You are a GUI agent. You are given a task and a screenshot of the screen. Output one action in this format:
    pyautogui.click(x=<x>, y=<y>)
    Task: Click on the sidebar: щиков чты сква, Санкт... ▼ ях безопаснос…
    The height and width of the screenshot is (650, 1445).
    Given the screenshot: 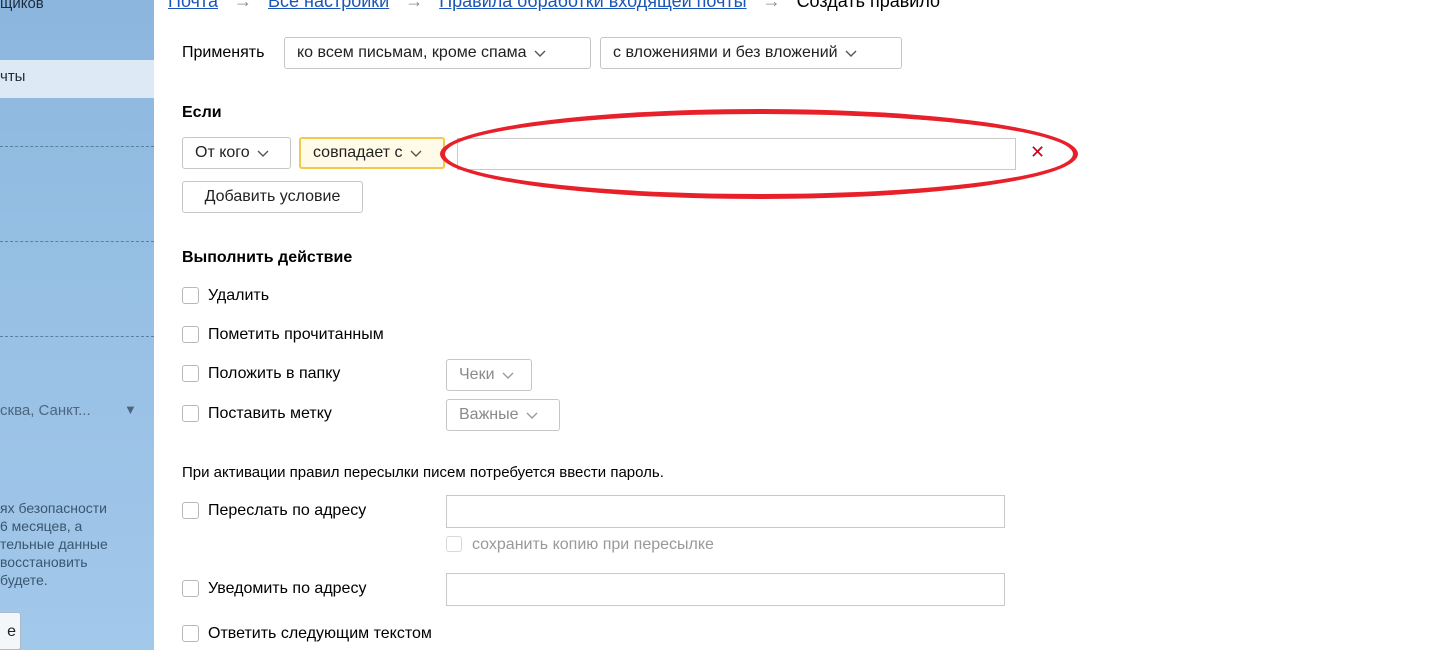 What is the action you would take?
    pyautogui.click(x=77, y=325)
    